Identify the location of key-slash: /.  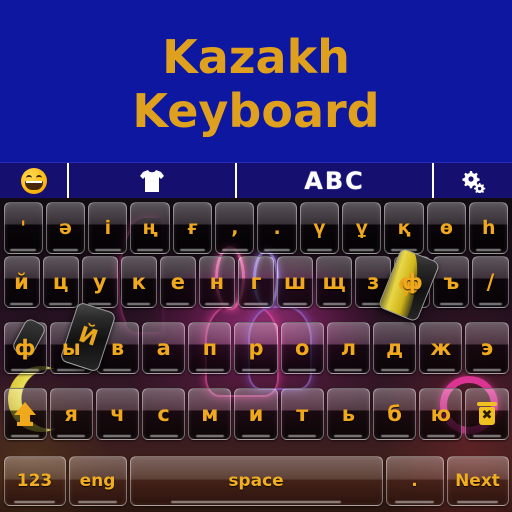
(490, 282).